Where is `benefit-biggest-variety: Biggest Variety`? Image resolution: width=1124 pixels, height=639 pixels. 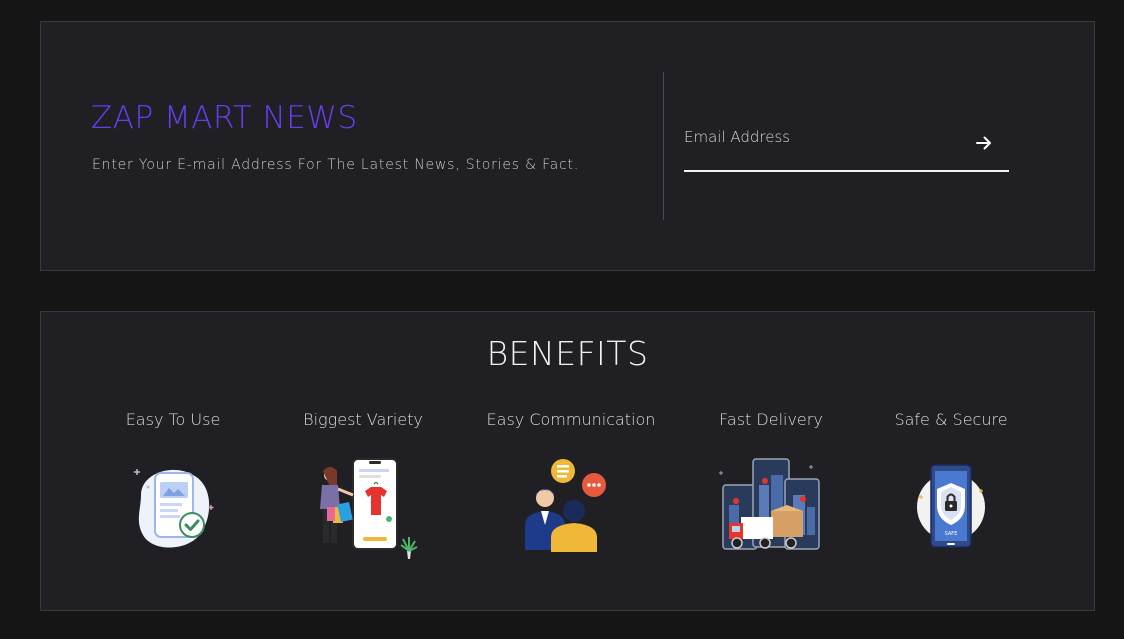 benefit-biggest-variety: Biggest Variety is located at coordinates (363, 487).